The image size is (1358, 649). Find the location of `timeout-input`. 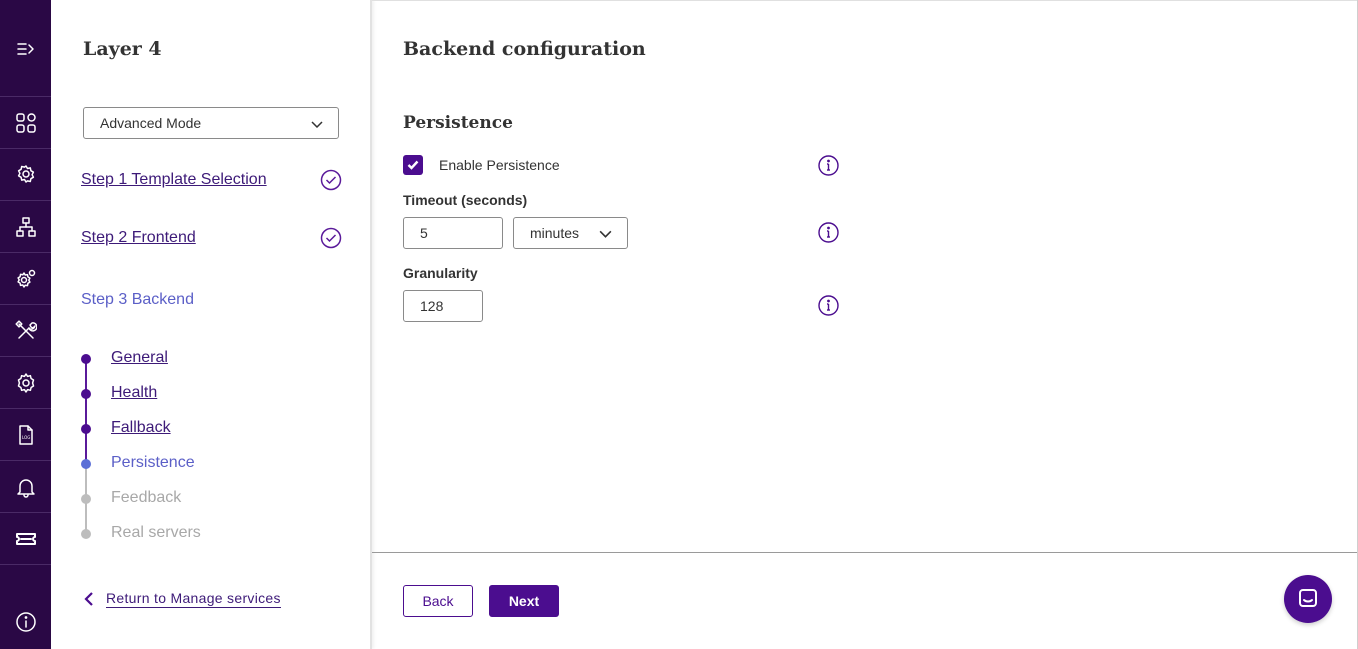

timeout-input is located at coordinates (453, 233).